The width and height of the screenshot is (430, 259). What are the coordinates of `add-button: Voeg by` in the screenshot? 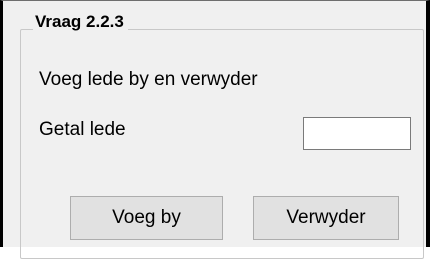 It's located at (146, 218).